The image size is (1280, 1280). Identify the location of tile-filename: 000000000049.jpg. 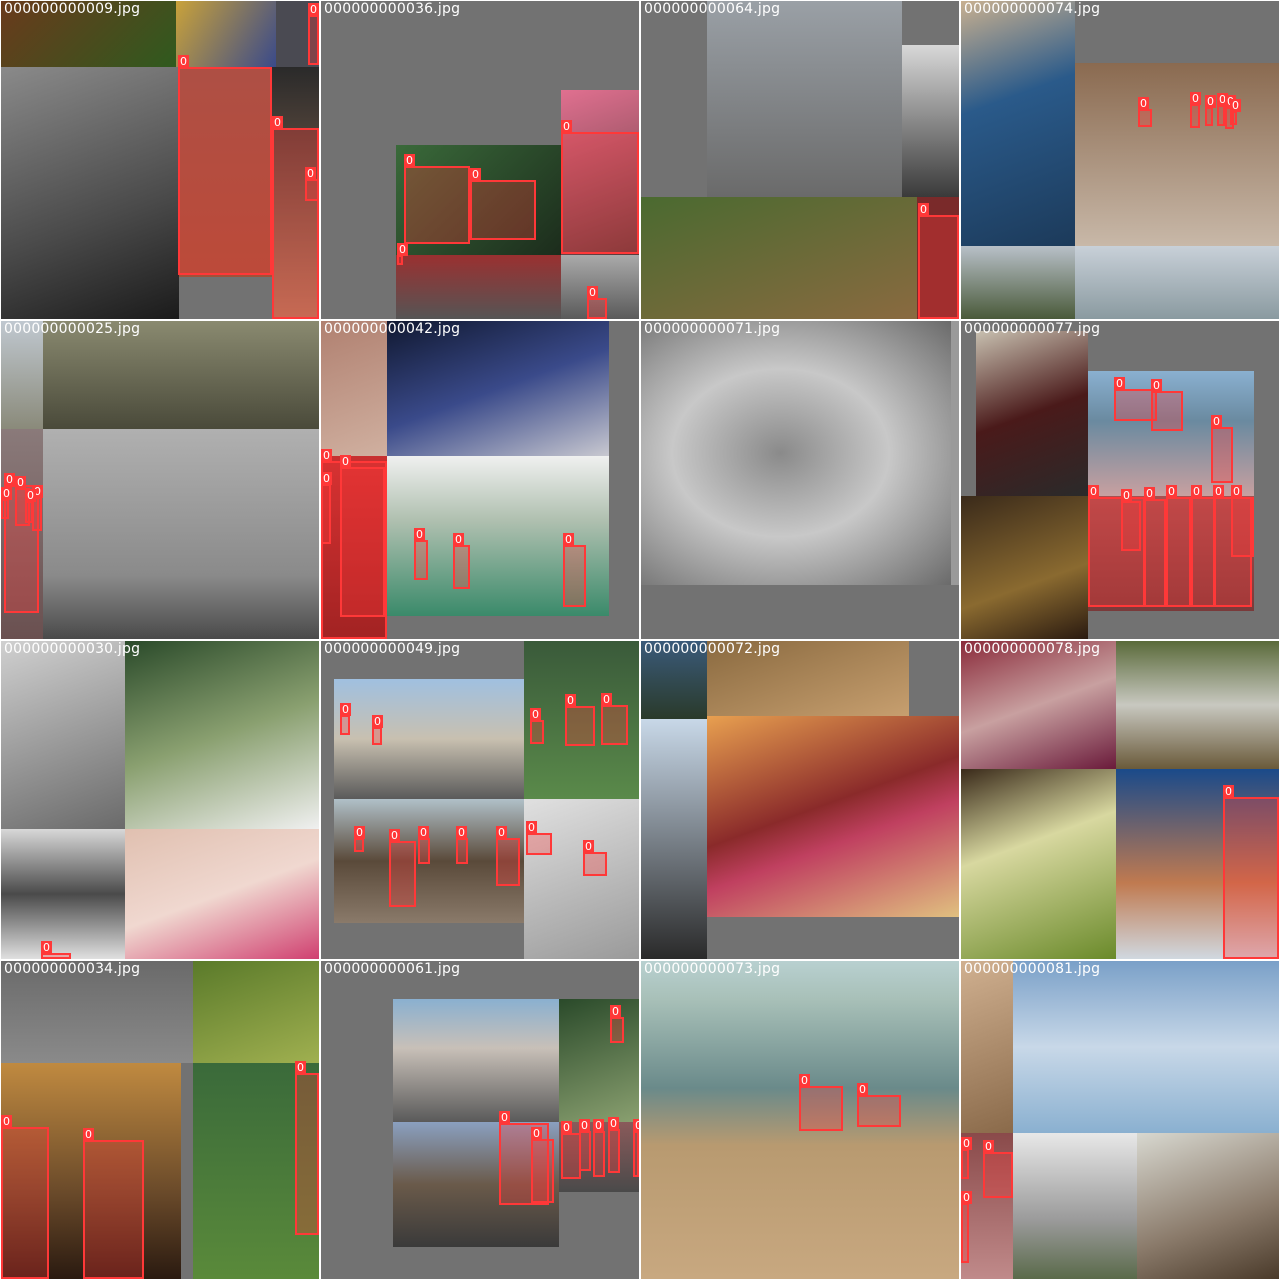
(392, 649).